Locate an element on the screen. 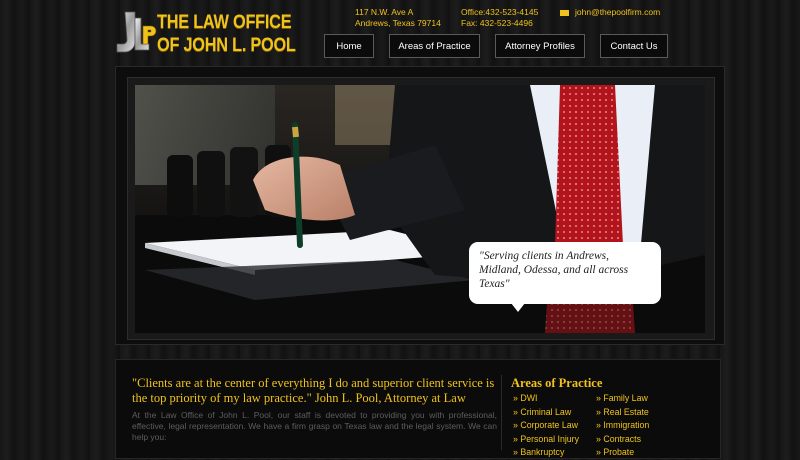 Image resolution: width=800 pixels, height=460 pixels. office-address: 117 N.W. Ave A Andrews, Texas 79714 is located at coordinates (398, 18).